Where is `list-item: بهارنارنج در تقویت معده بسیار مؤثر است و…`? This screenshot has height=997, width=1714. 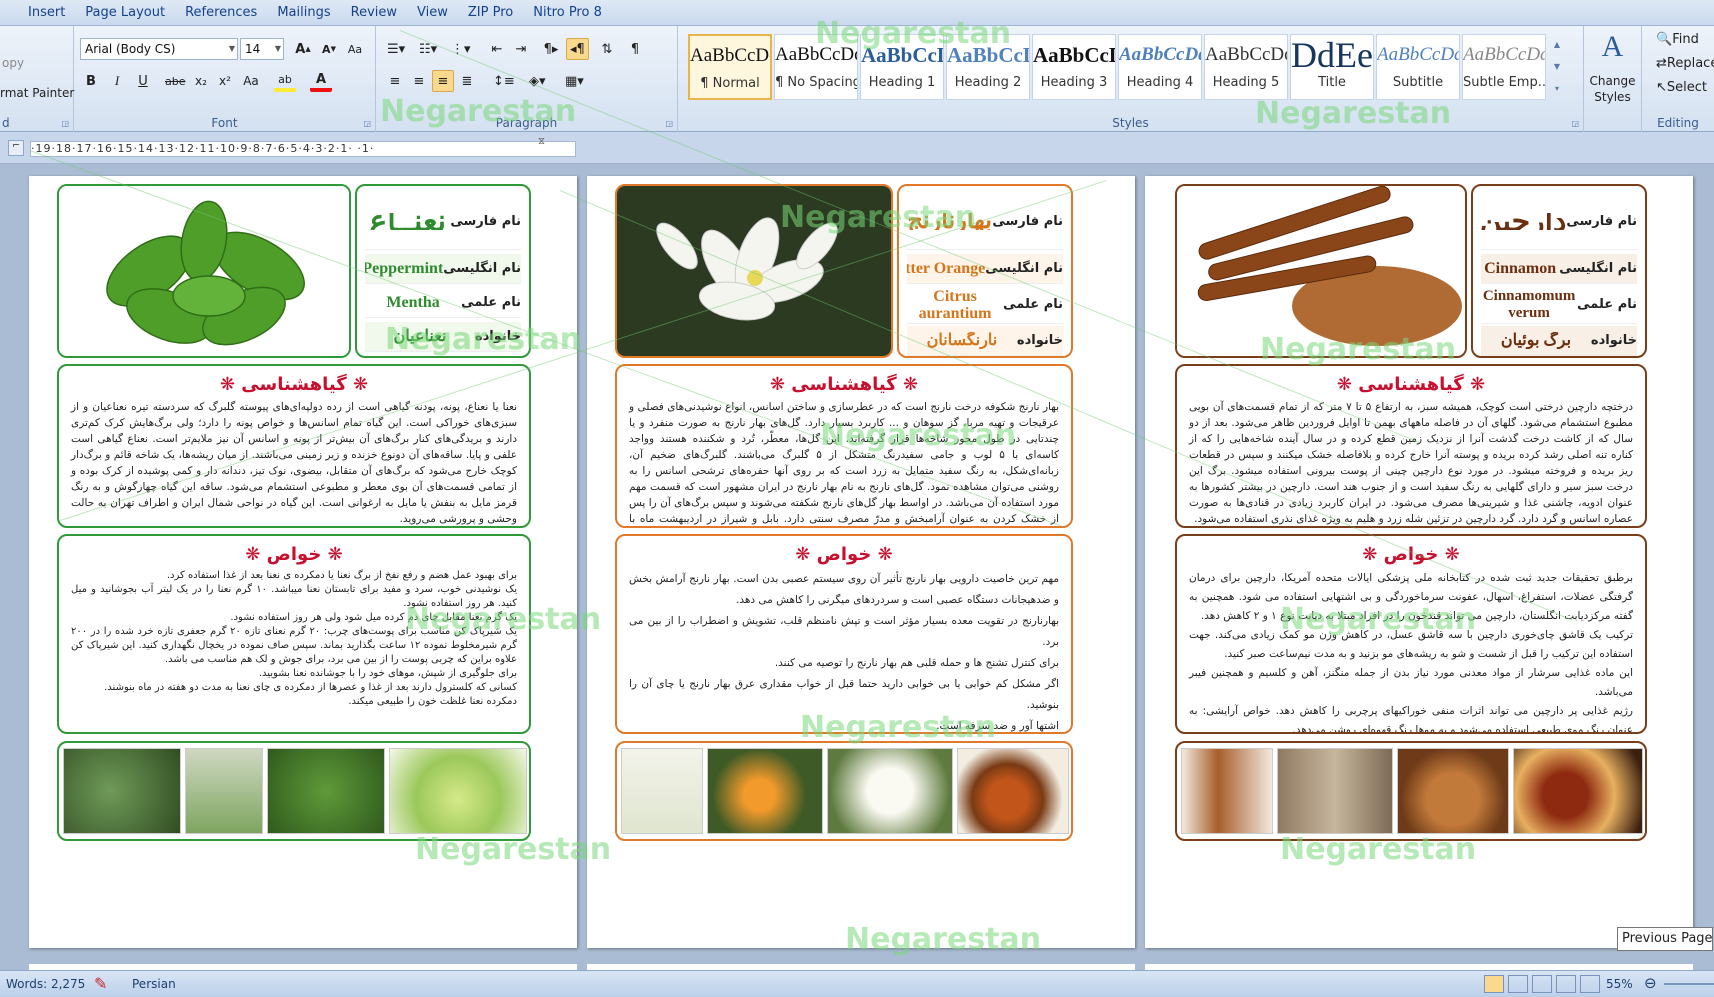 list-item: بهارنارنج در تقویت معده بسیار مؤثر است و… is located at coordinates (844, 631).